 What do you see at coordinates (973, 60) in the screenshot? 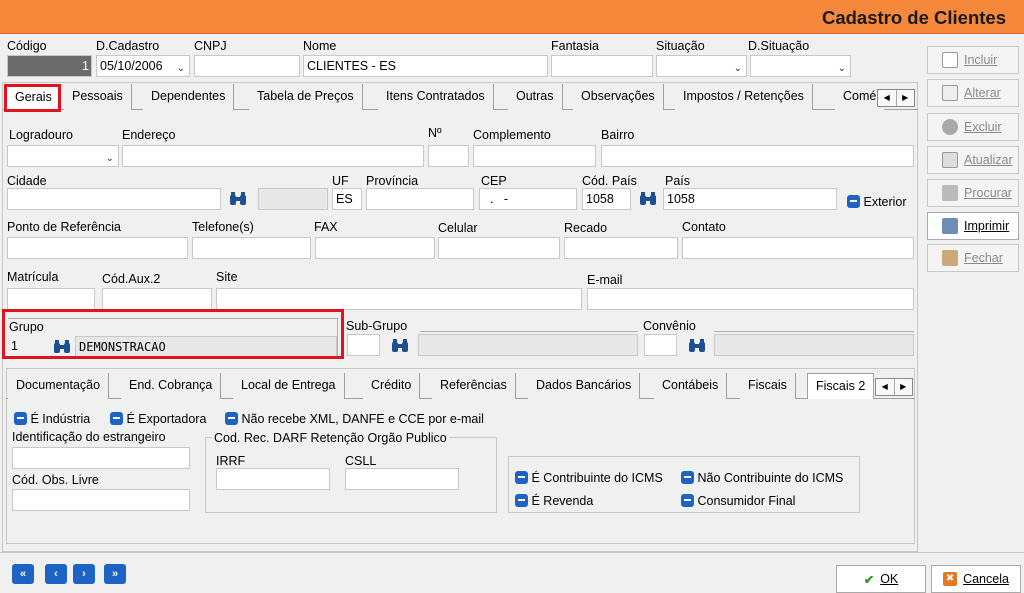
I see `incluir-button: Incluir` at bounding box center [973, 60].